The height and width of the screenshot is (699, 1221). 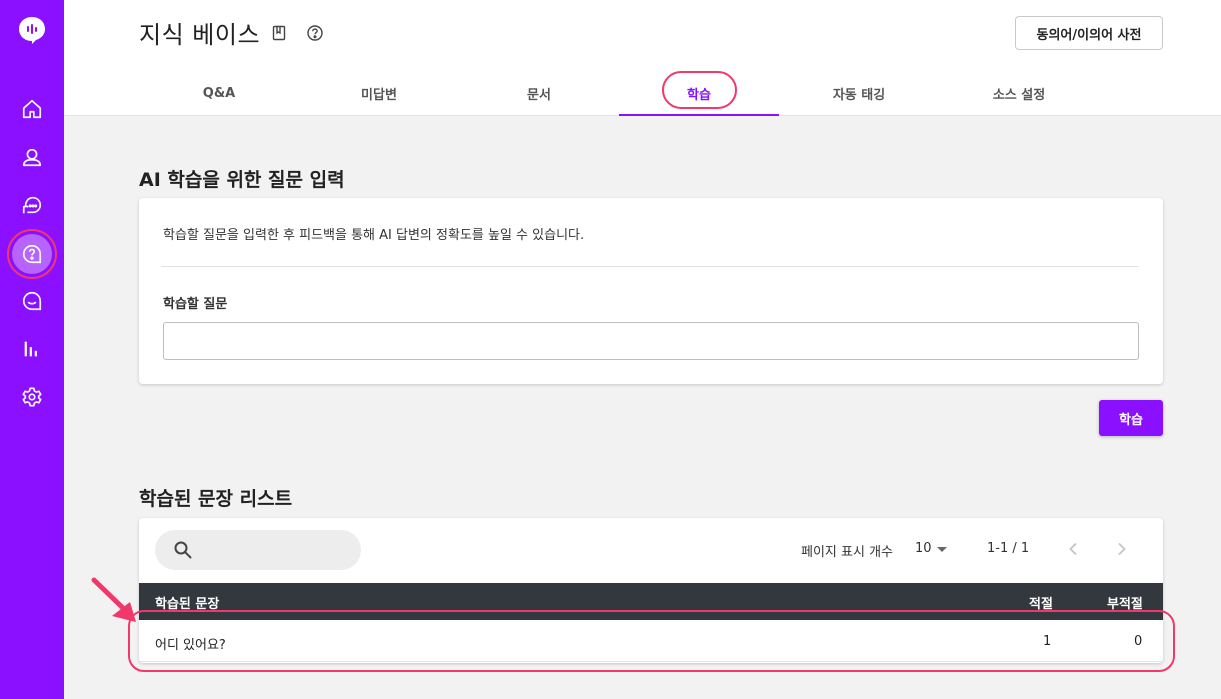 I want to click on nav-settings-button, so click(x=32, y=397).